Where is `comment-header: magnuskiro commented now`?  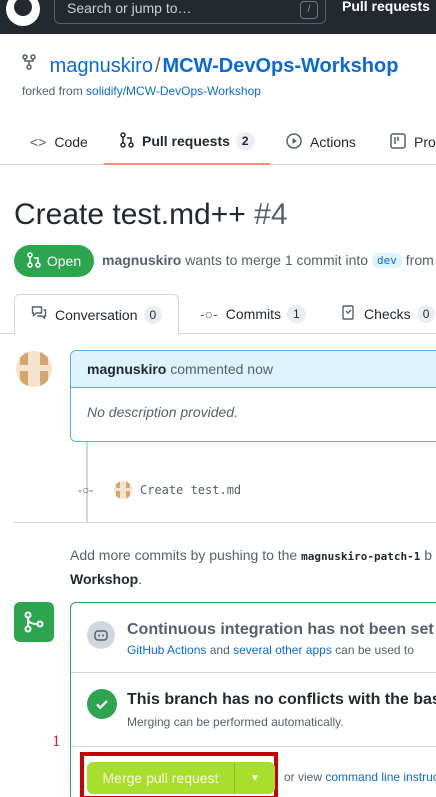
comment-header: magnuskiro commented now is located at coordinates (253, 369).